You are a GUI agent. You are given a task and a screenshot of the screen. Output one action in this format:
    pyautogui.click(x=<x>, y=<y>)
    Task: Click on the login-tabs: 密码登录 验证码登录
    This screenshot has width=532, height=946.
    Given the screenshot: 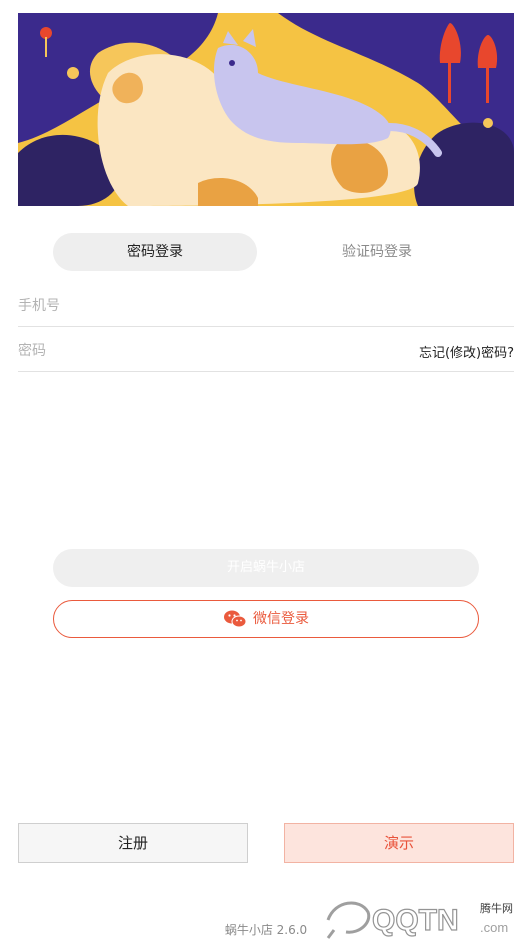 What is the action you would take?
    pyautogui.click(x=266, y=252)
    